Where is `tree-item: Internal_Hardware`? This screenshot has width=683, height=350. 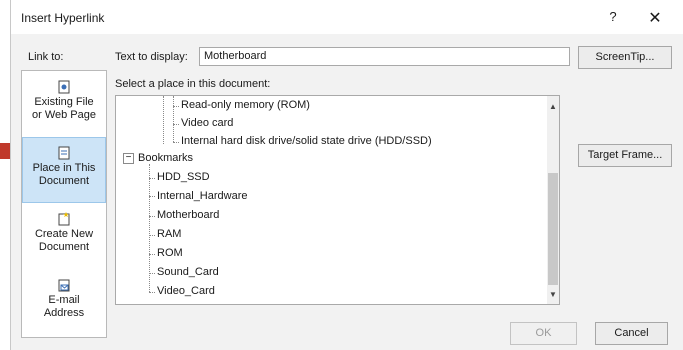
tree-item: Internal_Hardware is located at coordinates (202, 196).